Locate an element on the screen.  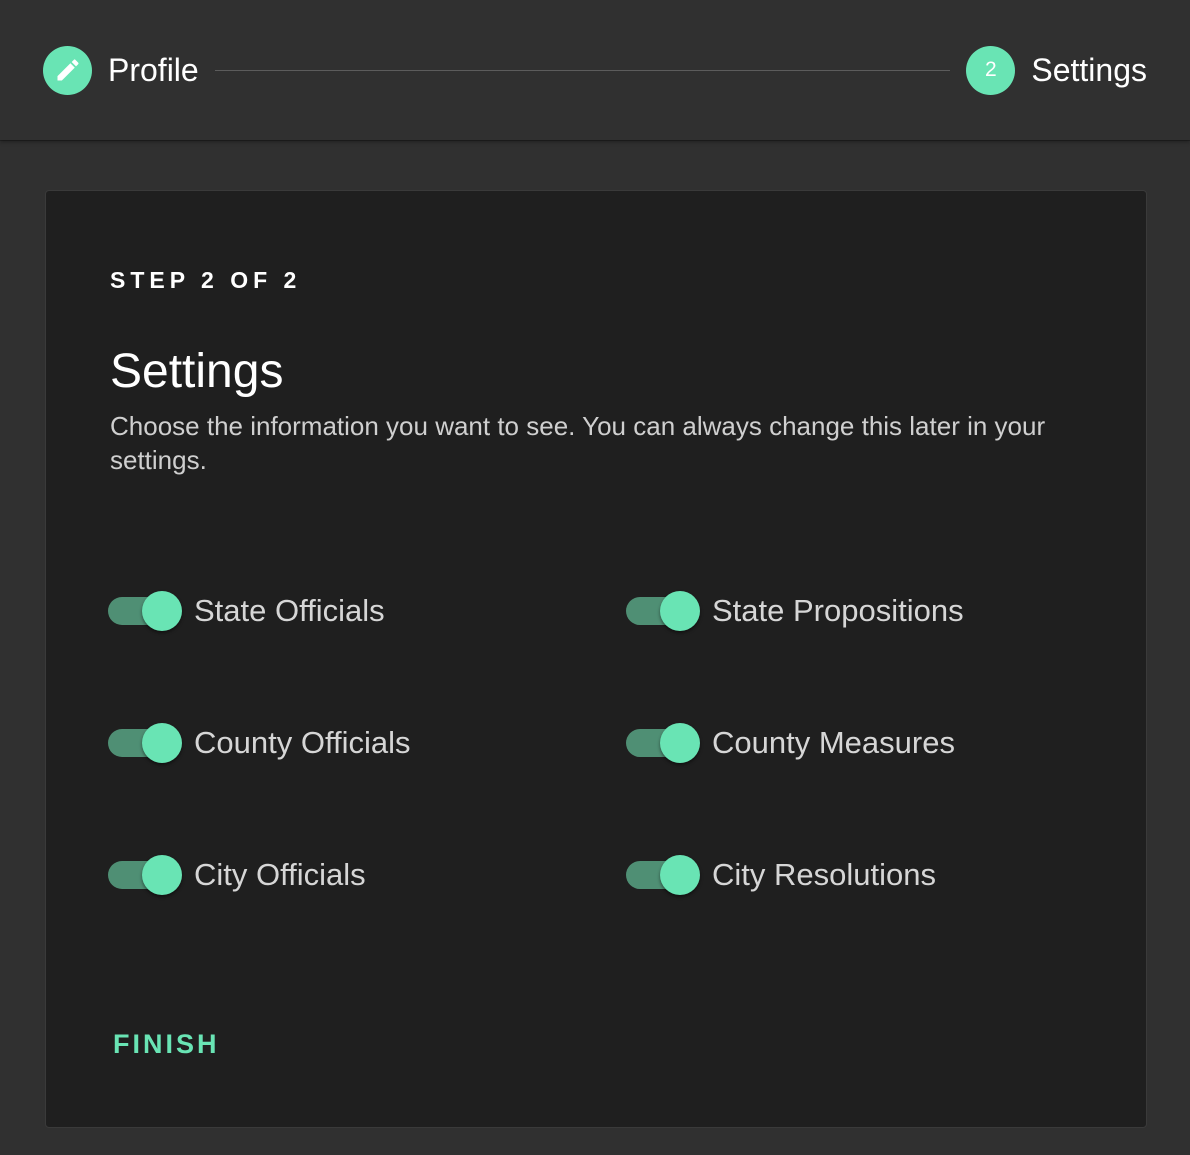
switch-state-officials is located at coordinates (144, 611).